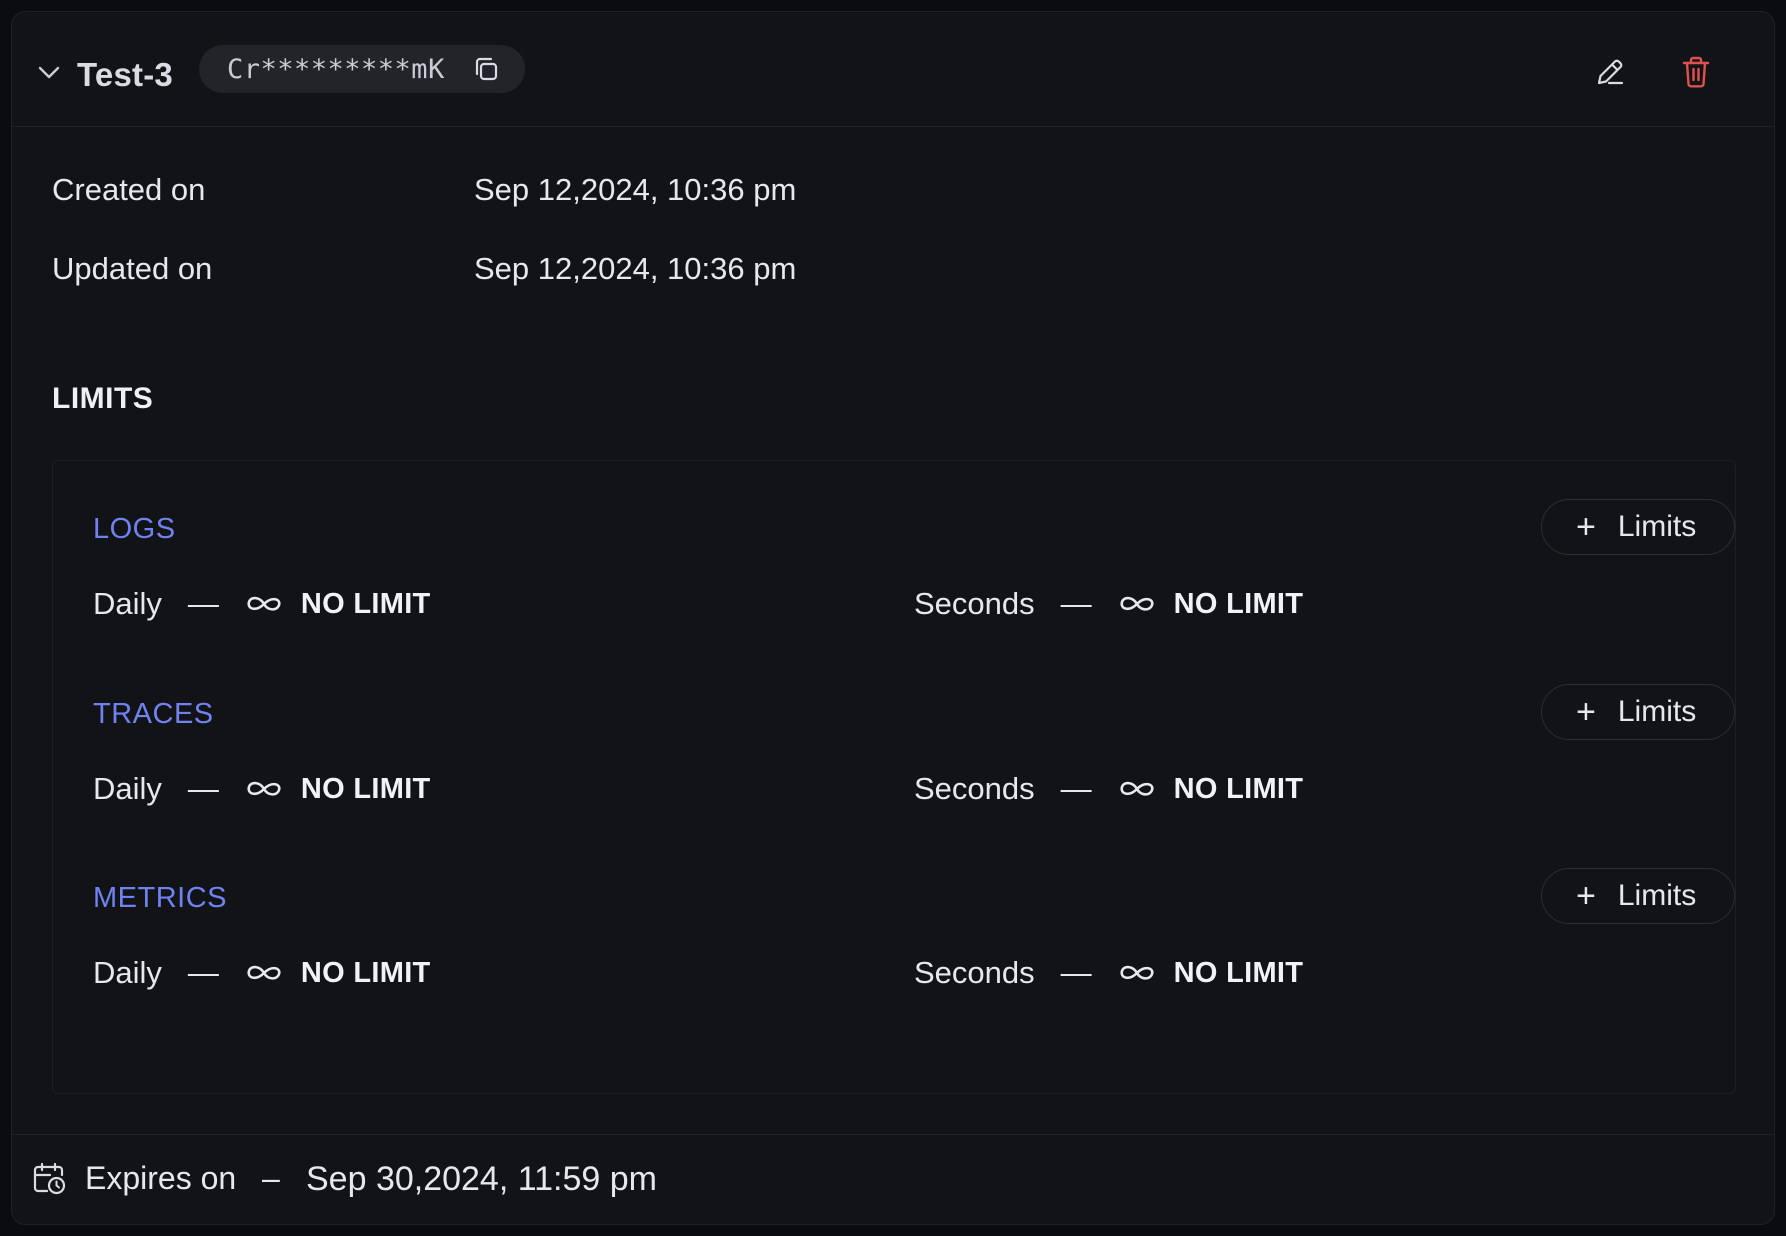  I want to click on metrics-daily-row: Daily — NO LIMIT, so click(262, 973).